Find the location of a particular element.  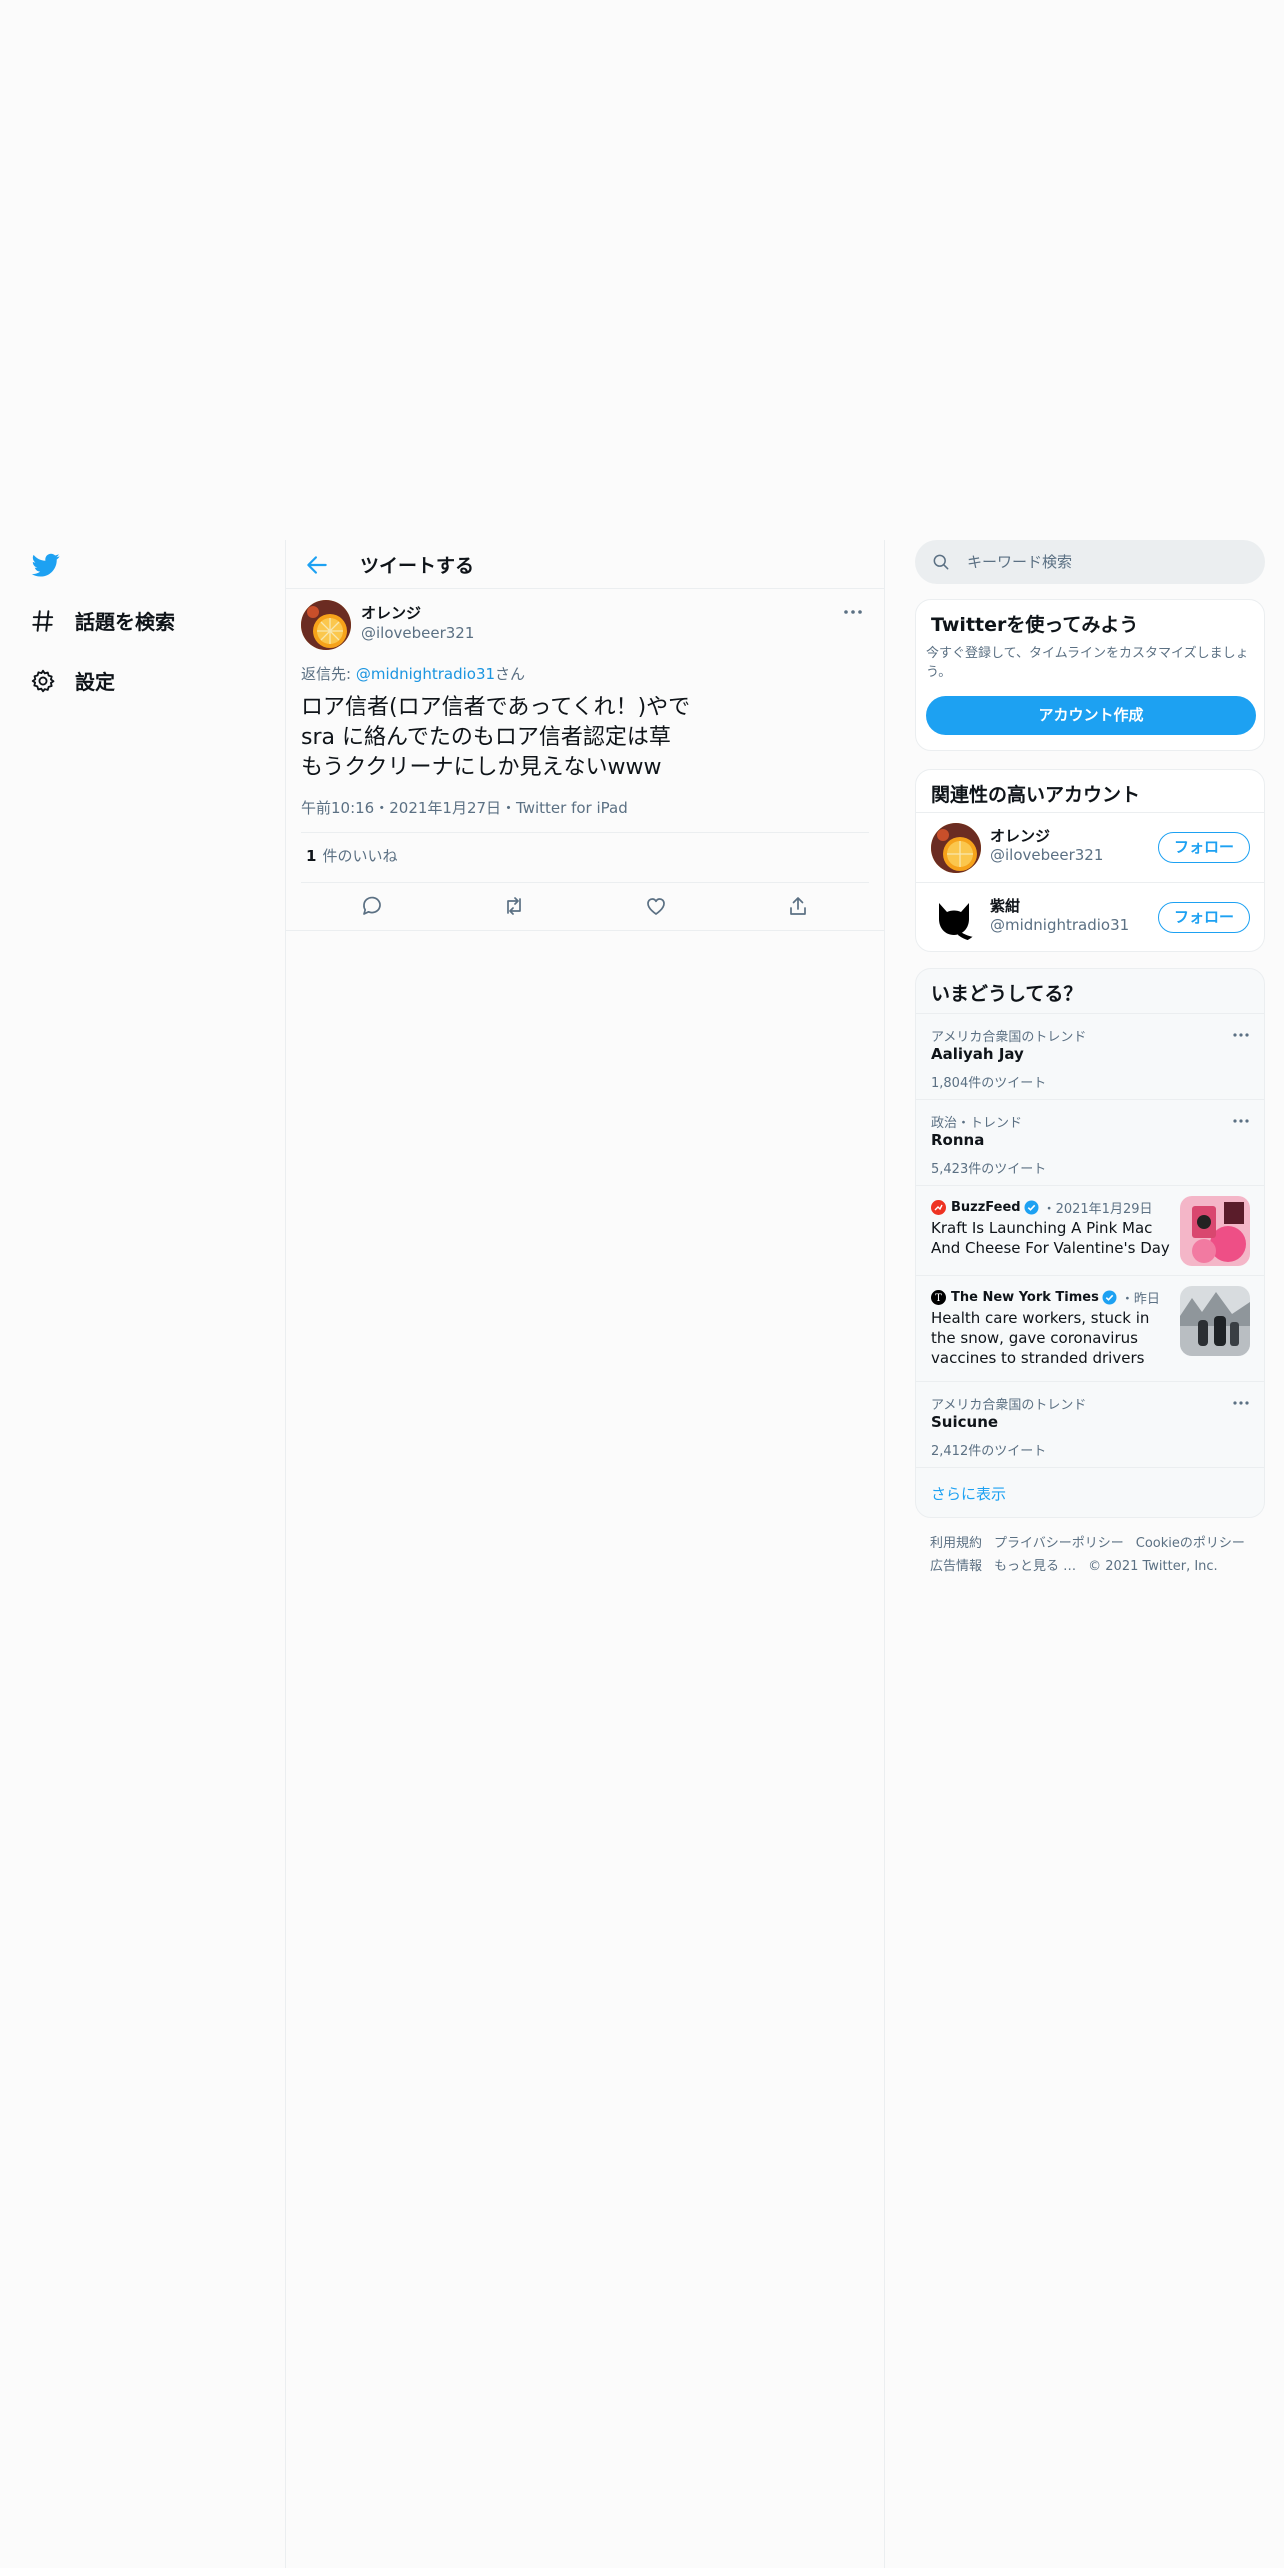

news-time: ・昨日 is located at coordinates (1140, 1299).